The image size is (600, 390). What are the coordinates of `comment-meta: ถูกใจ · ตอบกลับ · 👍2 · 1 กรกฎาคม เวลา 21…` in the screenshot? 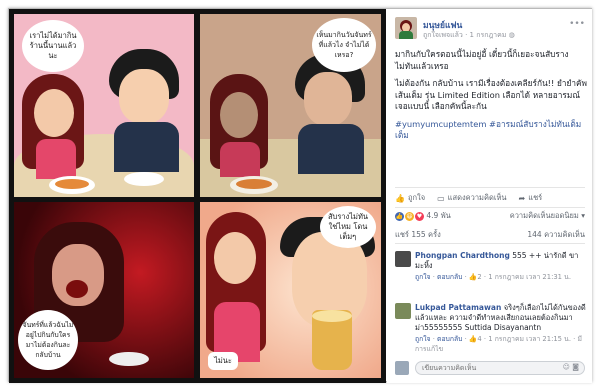 It's located at (493, 277).